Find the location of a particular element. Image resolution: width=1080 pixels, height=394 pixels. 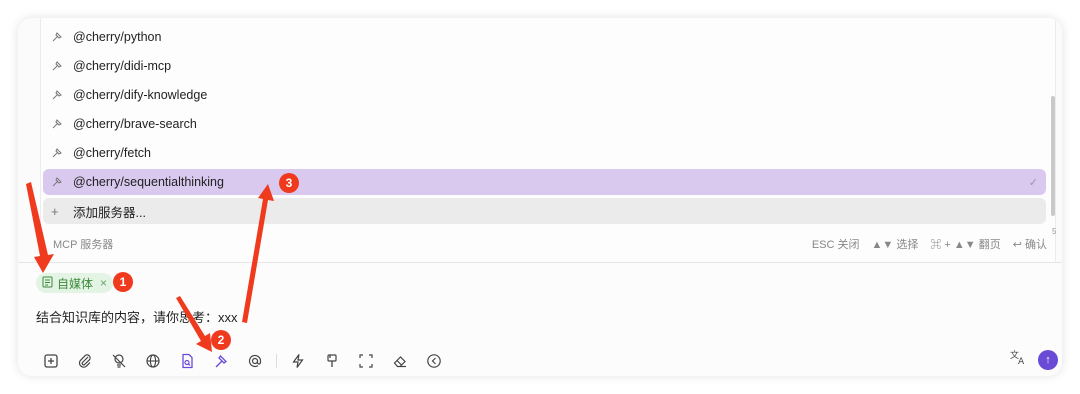

annotation-badge-2: 2 is located at coordinates (221, 340).